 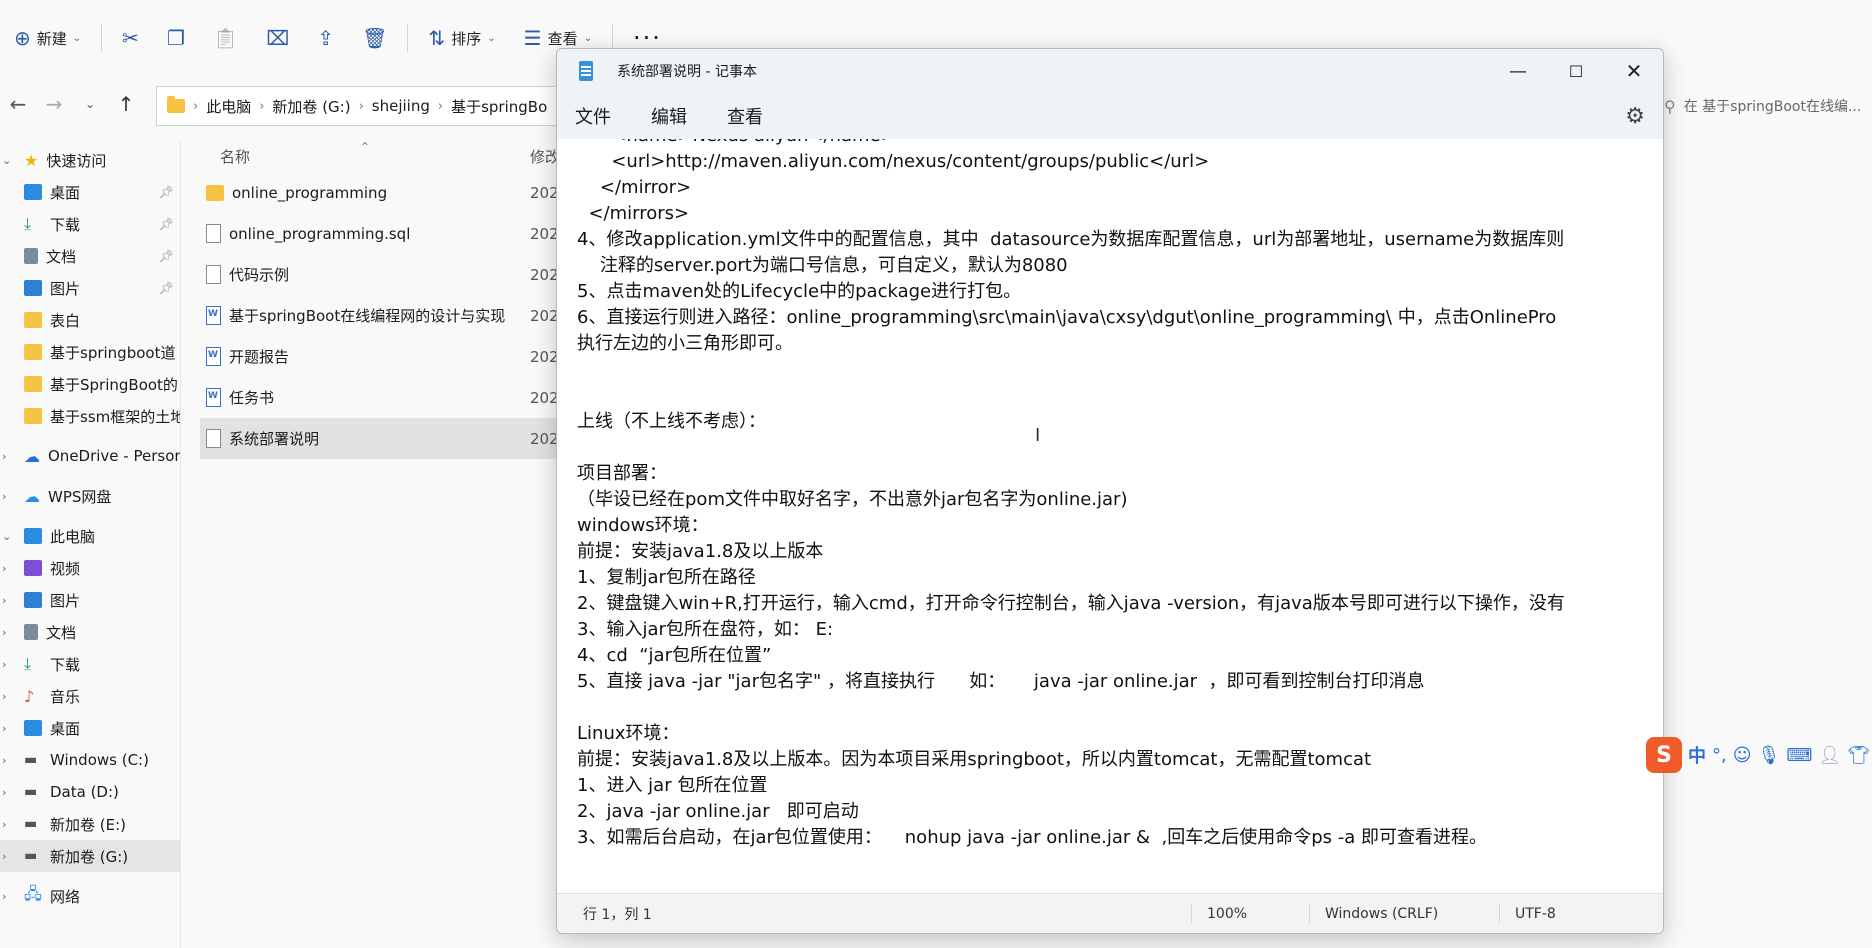 I want to click on close-icon: ✕, so click(x=1634, y=71).